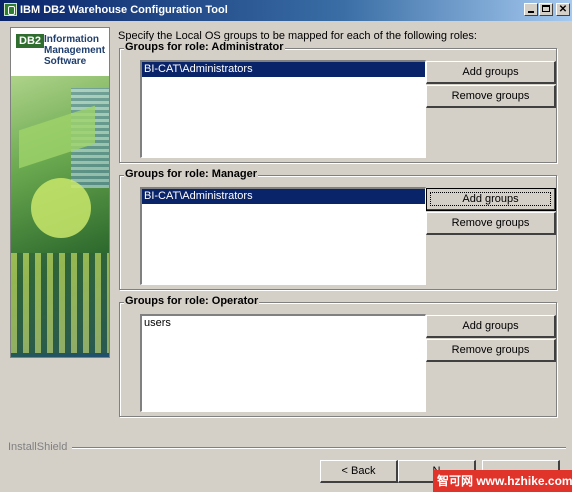 The height and width of the screenshot is (492, 572). I want to click on side-banner: DB2 Information Management Software, so click(60, 192).